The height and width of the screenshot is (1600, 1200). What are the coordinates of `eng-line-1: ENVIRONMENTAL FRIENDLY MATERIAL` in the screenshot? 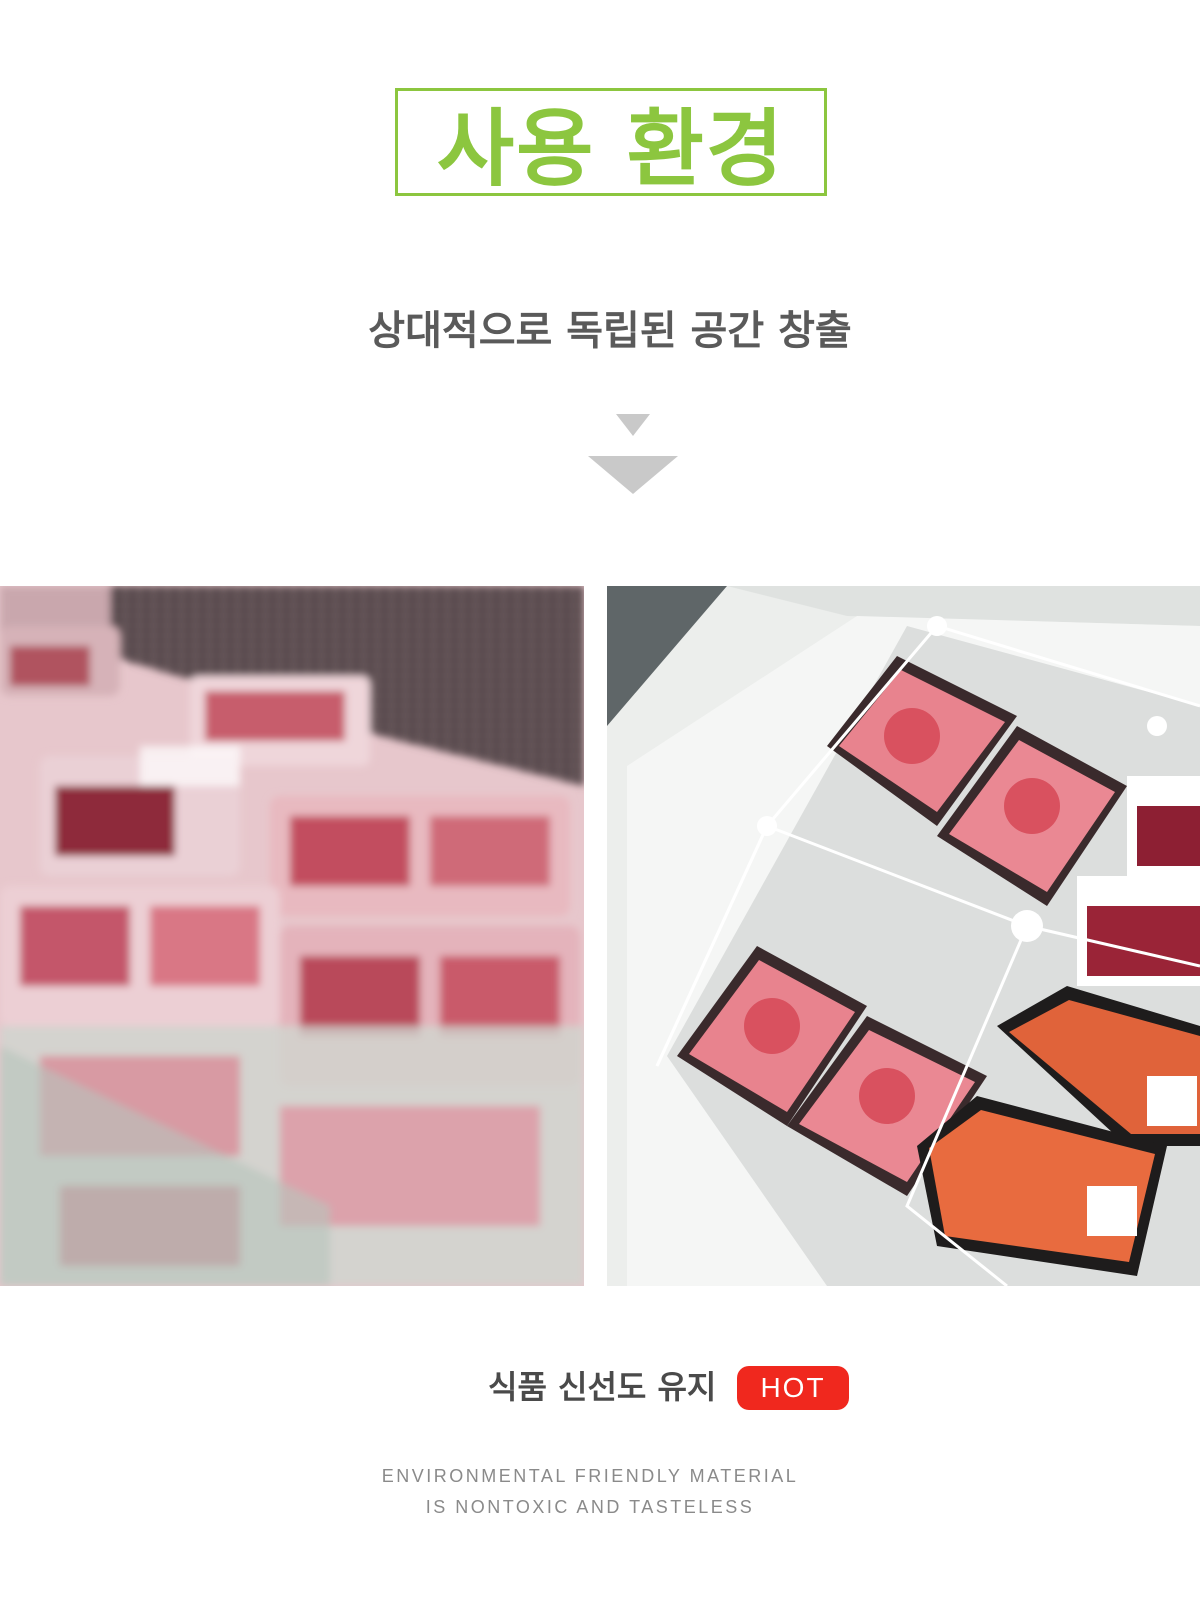 It's located at (590, 1476).